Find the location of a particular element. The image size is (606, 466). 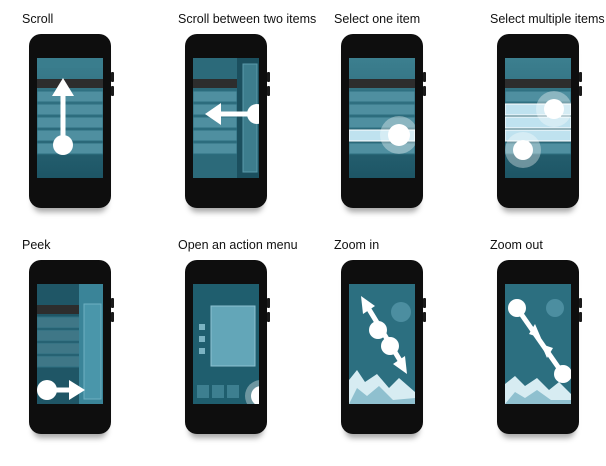

select-multiple-gesture-graphic is located at coordinates (538, 123).